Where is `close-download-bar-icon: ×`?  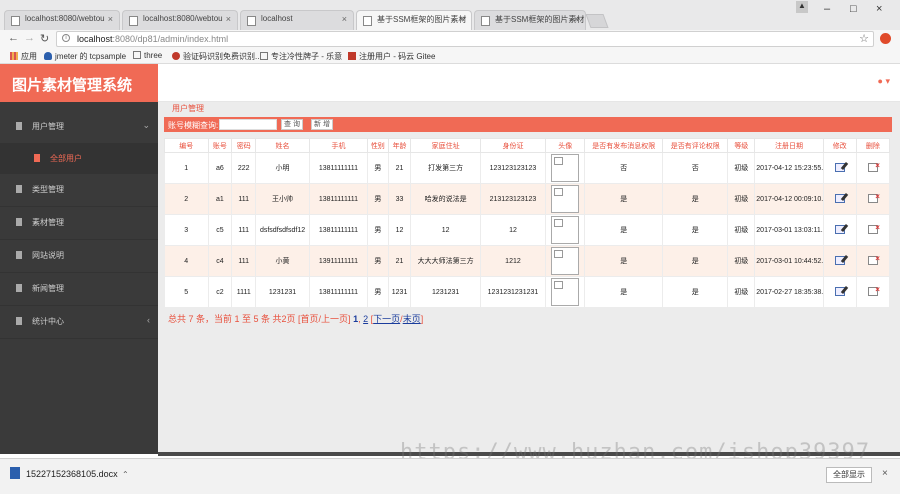
close-download-bar-icon: × is located at coordinates (885, 473).